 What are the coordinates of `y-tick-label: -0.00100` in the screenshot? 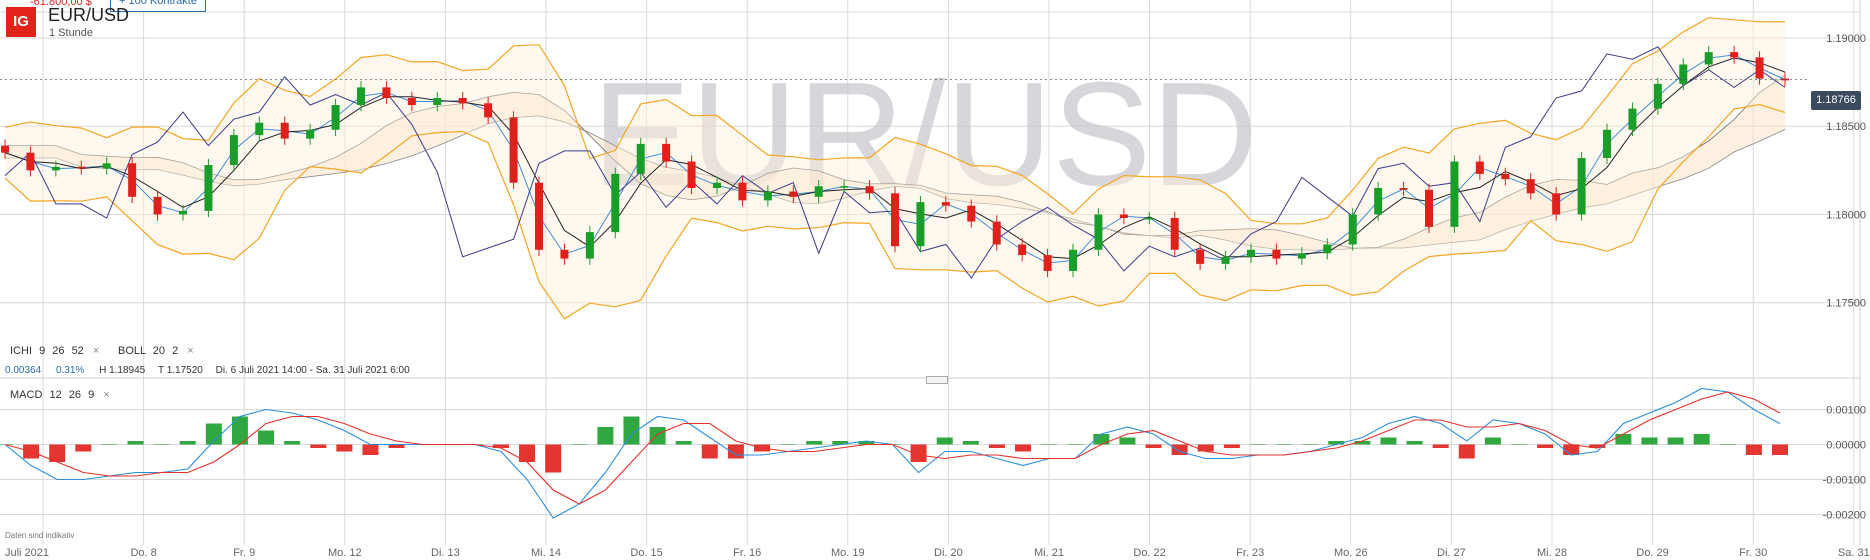 It's located at (1844, 481).